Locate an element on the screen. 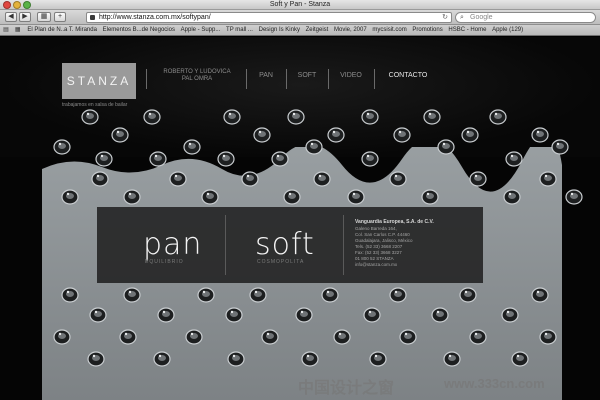 Image resolution: width=600 pixels, height=400 pixels. brand-pan: pan is located at coordinates (172, 244).